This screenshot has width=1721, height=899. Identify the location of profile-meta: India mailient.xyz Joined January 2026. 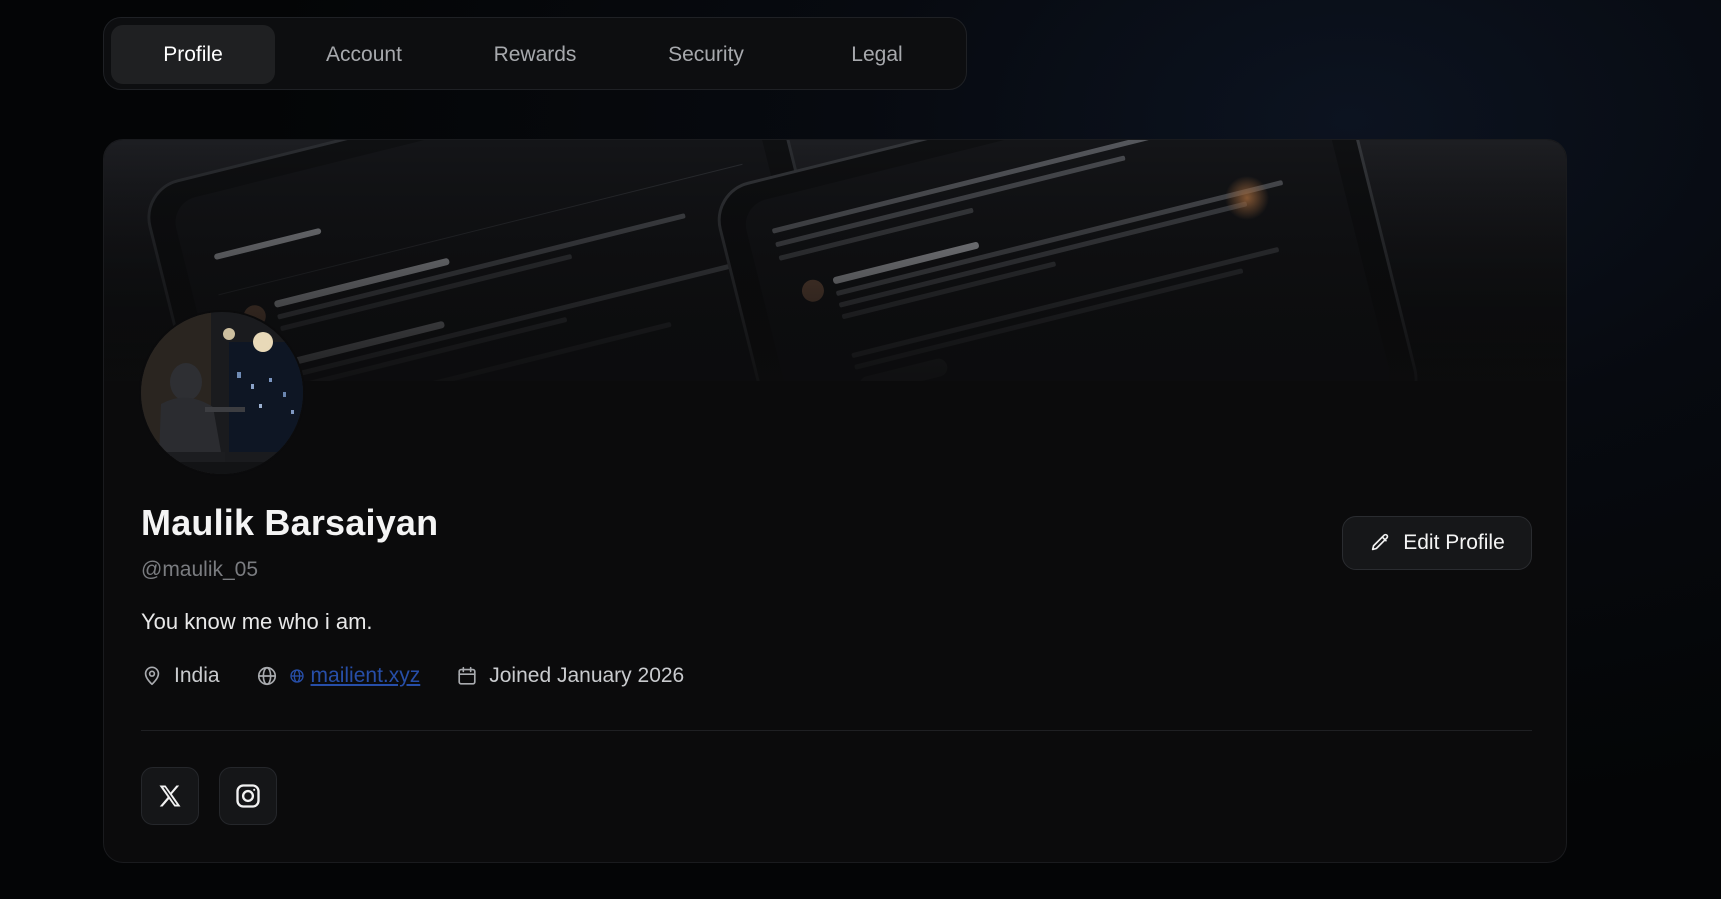
(430, 676).